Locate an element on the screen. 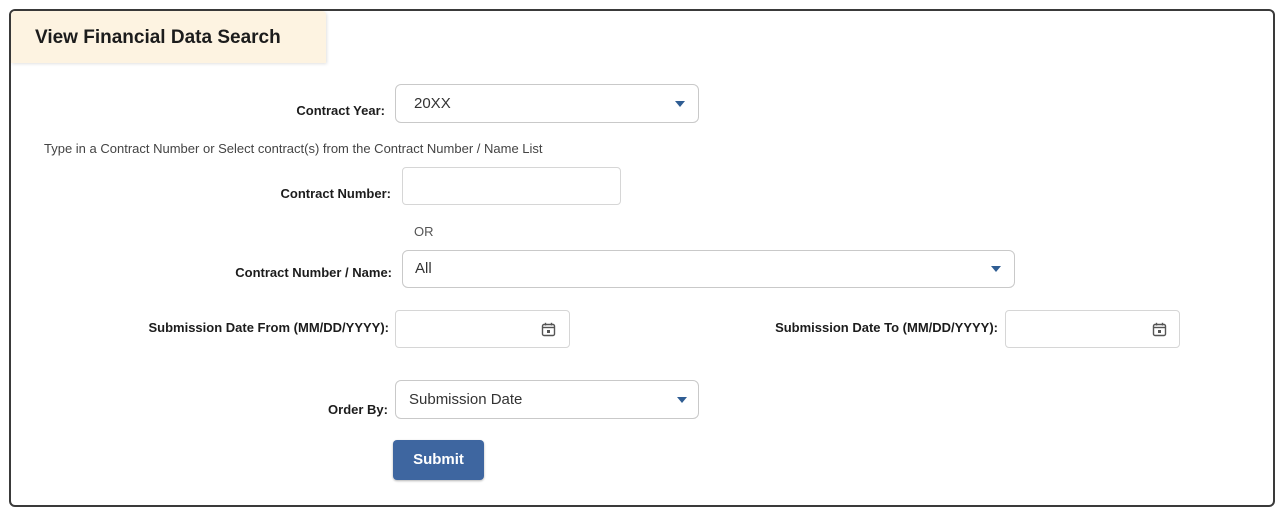 The image size is (1281, 513). or-separator: OR is located at coordinates (424, 231).